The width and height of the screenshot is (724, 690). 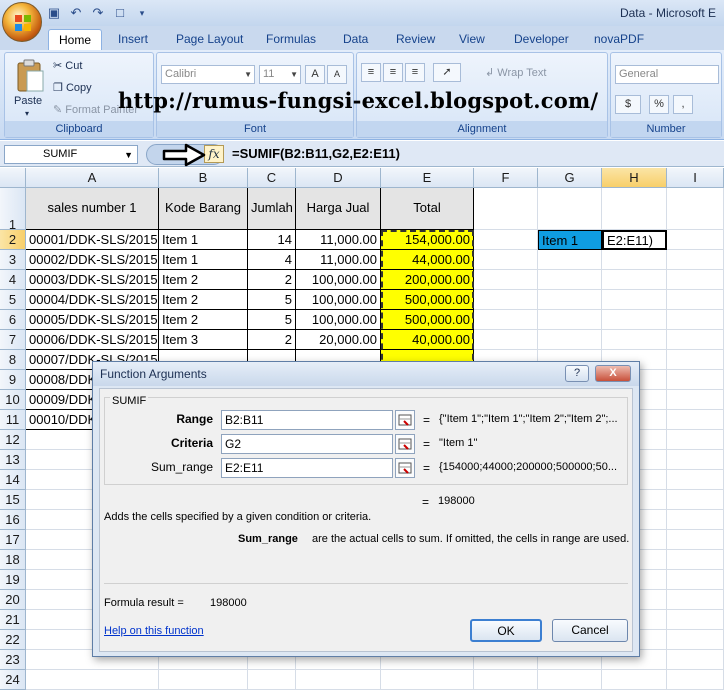 What do you see at coordinates (280, 74) in the screenshot?
I see `font-size-combo: 11 ▼` at bounding box center [280, 74].